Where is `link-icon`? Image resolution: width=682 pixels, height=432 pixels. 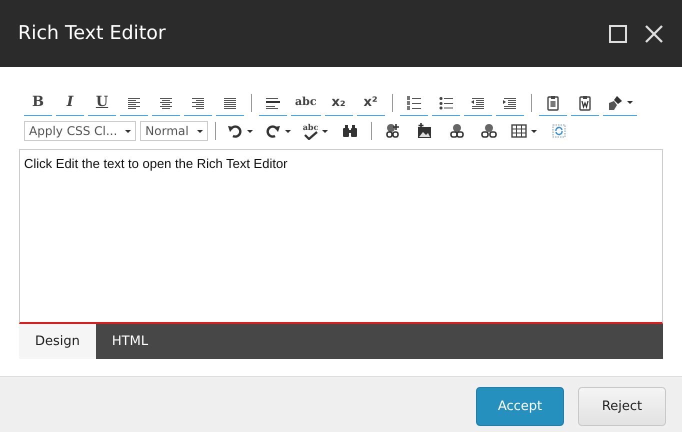
link-icon is located at coordinates (457, 131).